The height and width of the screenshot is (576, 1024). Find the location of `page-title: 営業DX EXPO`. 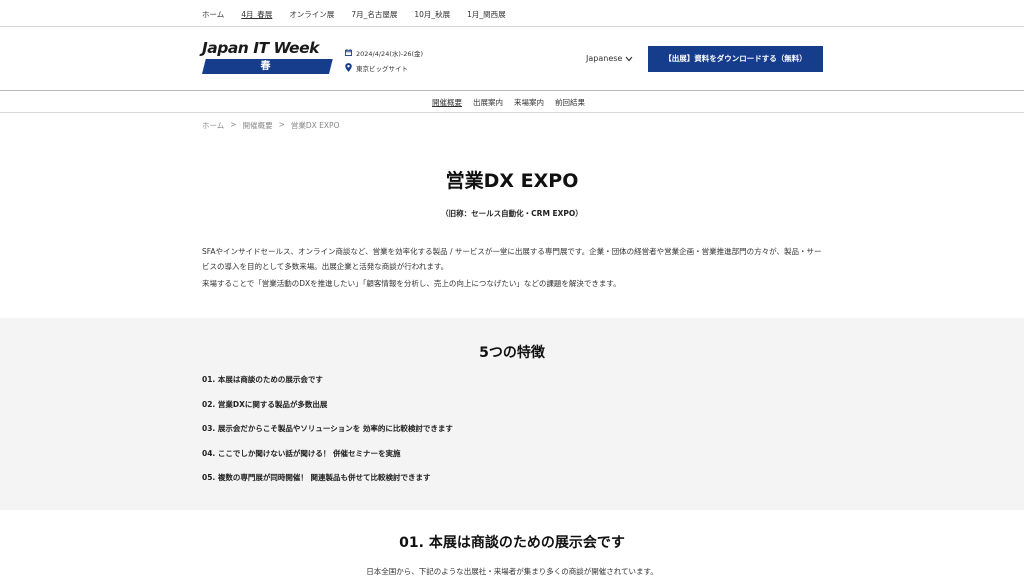

page-title: 営業DX EXPO is located at coordinates (512, 181).